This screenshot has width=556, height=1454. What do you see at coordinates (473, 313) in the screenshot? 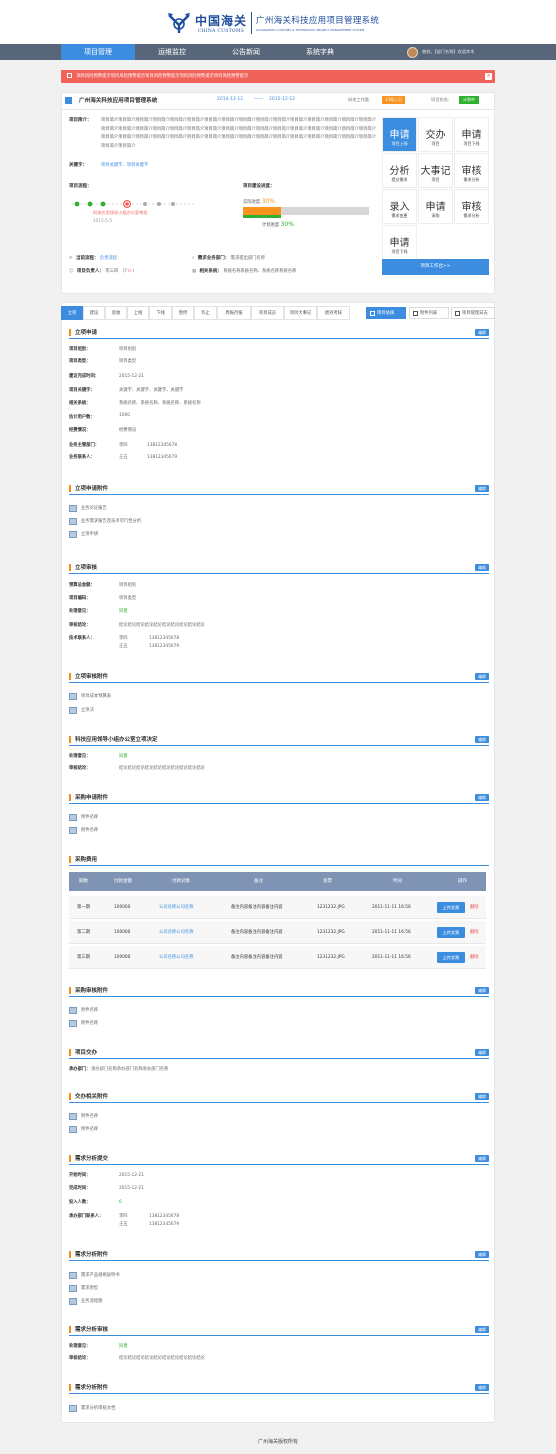
I see `log-button: 项目管理日志` at bounding box center [473, 313].